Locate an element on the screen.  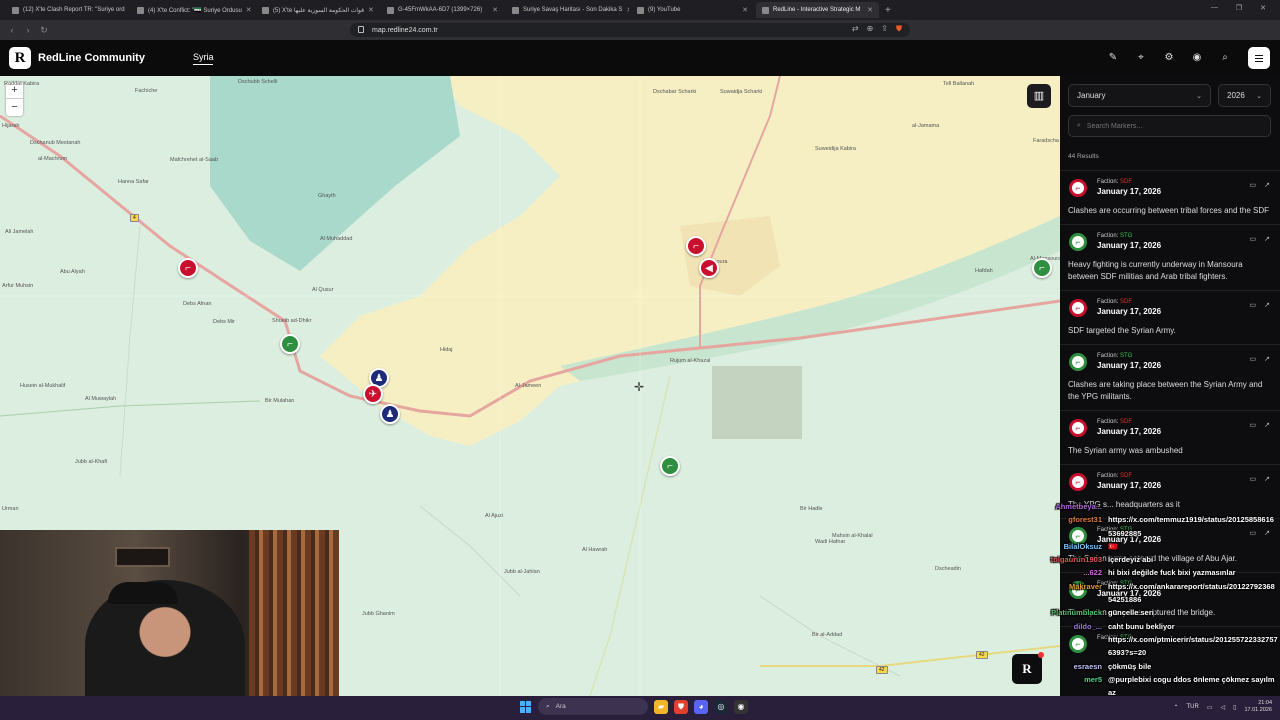
zoom-out-button: − is located at coordinates (14, 107).